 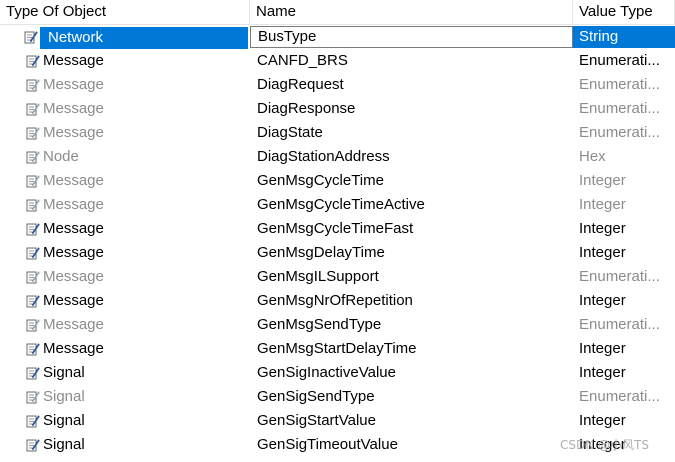 What do you see at coordinates (61, 156) in the screenshot?
I see `type-of-object-label: Node` at bounding box center [61, 156].